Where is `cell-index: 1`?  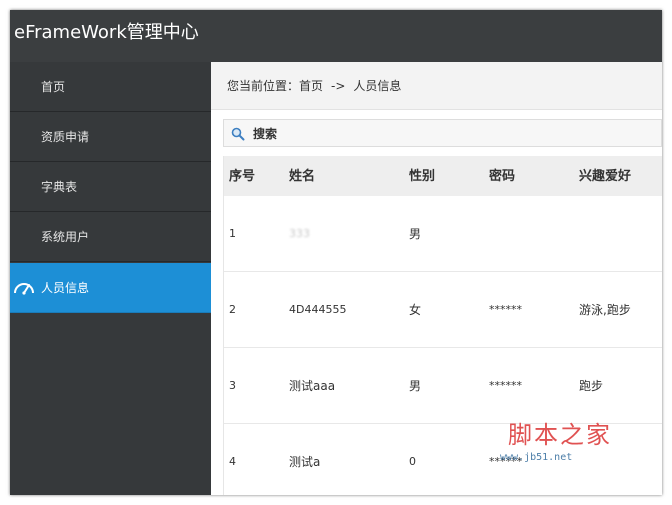
cell-index: 1 is located at coordinates (232, 233).